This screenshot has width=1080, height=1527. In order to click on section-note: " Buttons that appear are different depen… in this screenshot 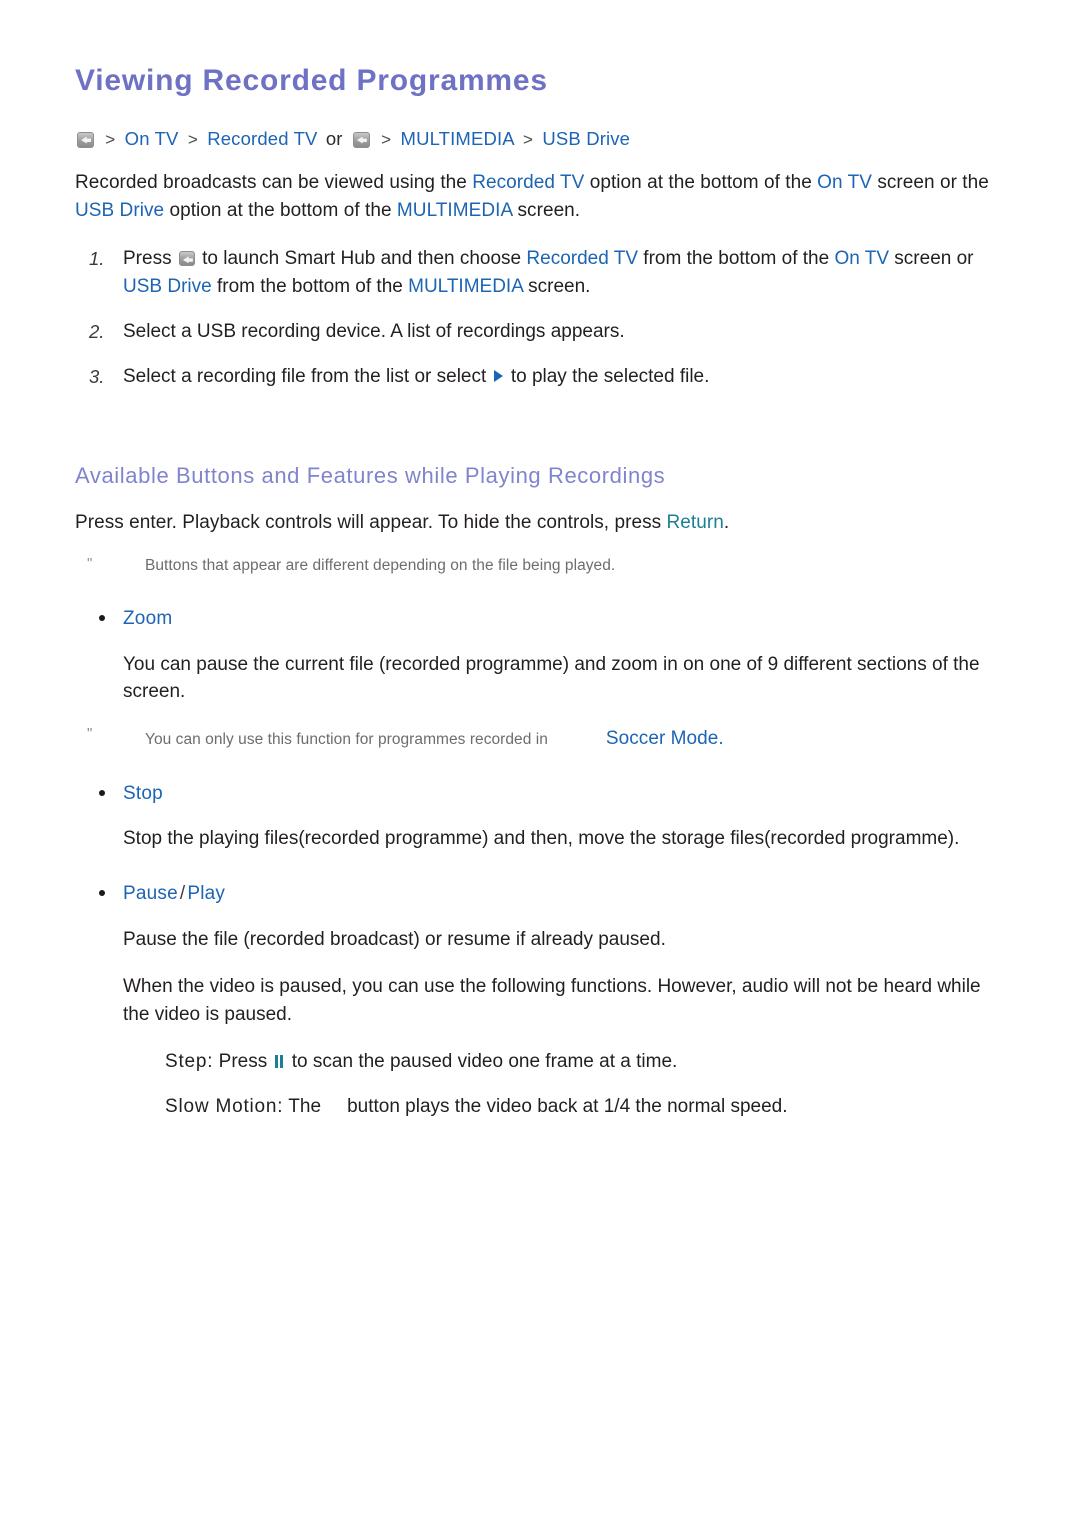, I will do `click(540, 566)`.